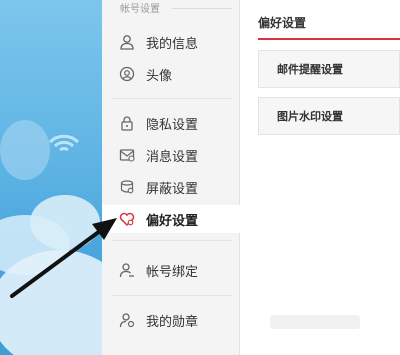 Image resolution: width=400 pixels, height=355 pixels. Describe the element at coordinates (329, 39) in the screenshot. I see `title-underline` at that location.